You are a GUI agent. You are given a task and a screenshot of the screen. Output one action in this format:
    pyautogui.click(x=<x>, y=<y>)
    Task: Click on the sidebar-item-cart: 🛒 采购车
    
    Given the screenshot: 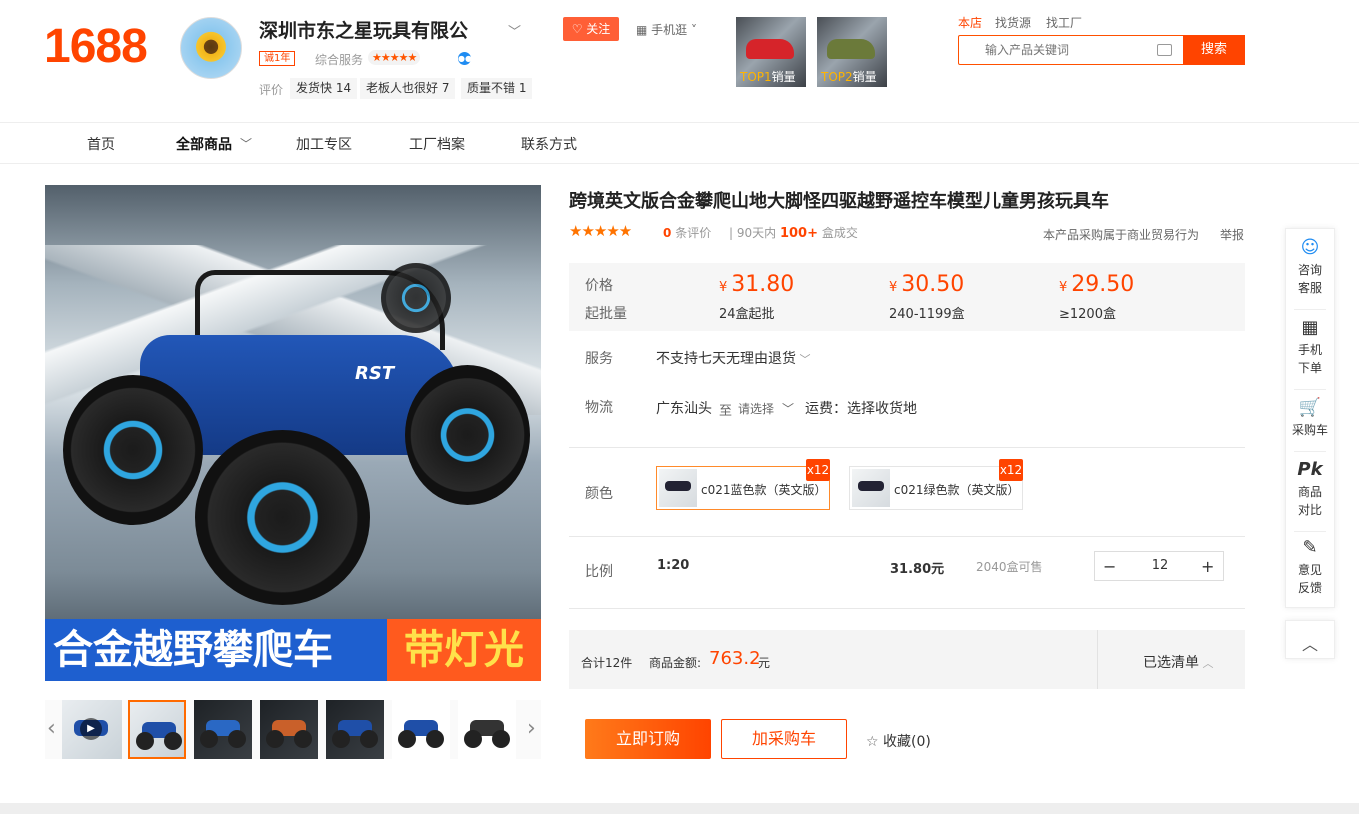 What is the action you would take?
    pyautogui.click(x=1310, y=418)
    